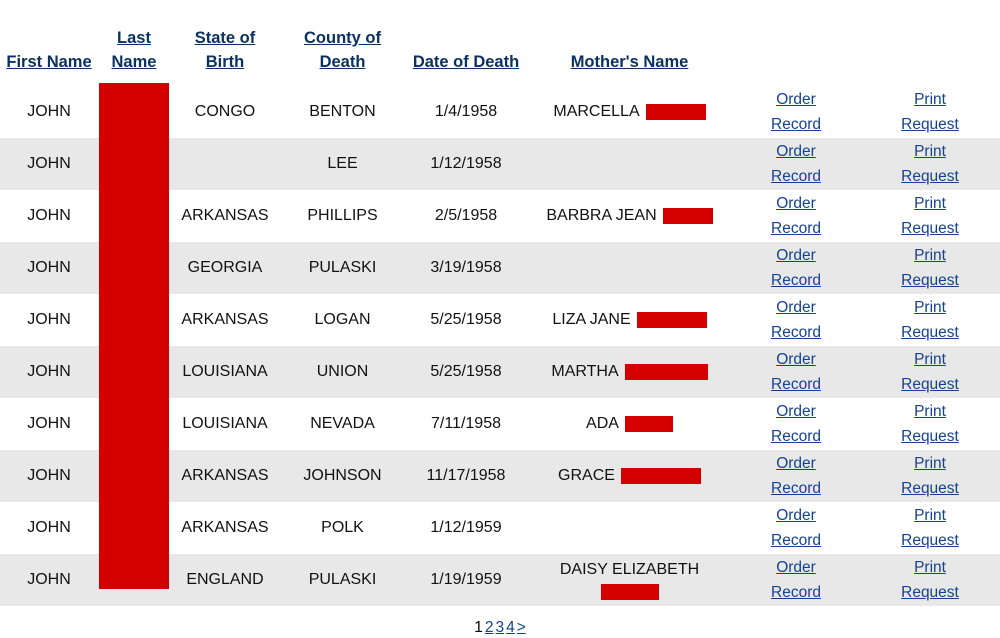  I want to click on cell-mothers-name: MARTHA, so click(629, 372).